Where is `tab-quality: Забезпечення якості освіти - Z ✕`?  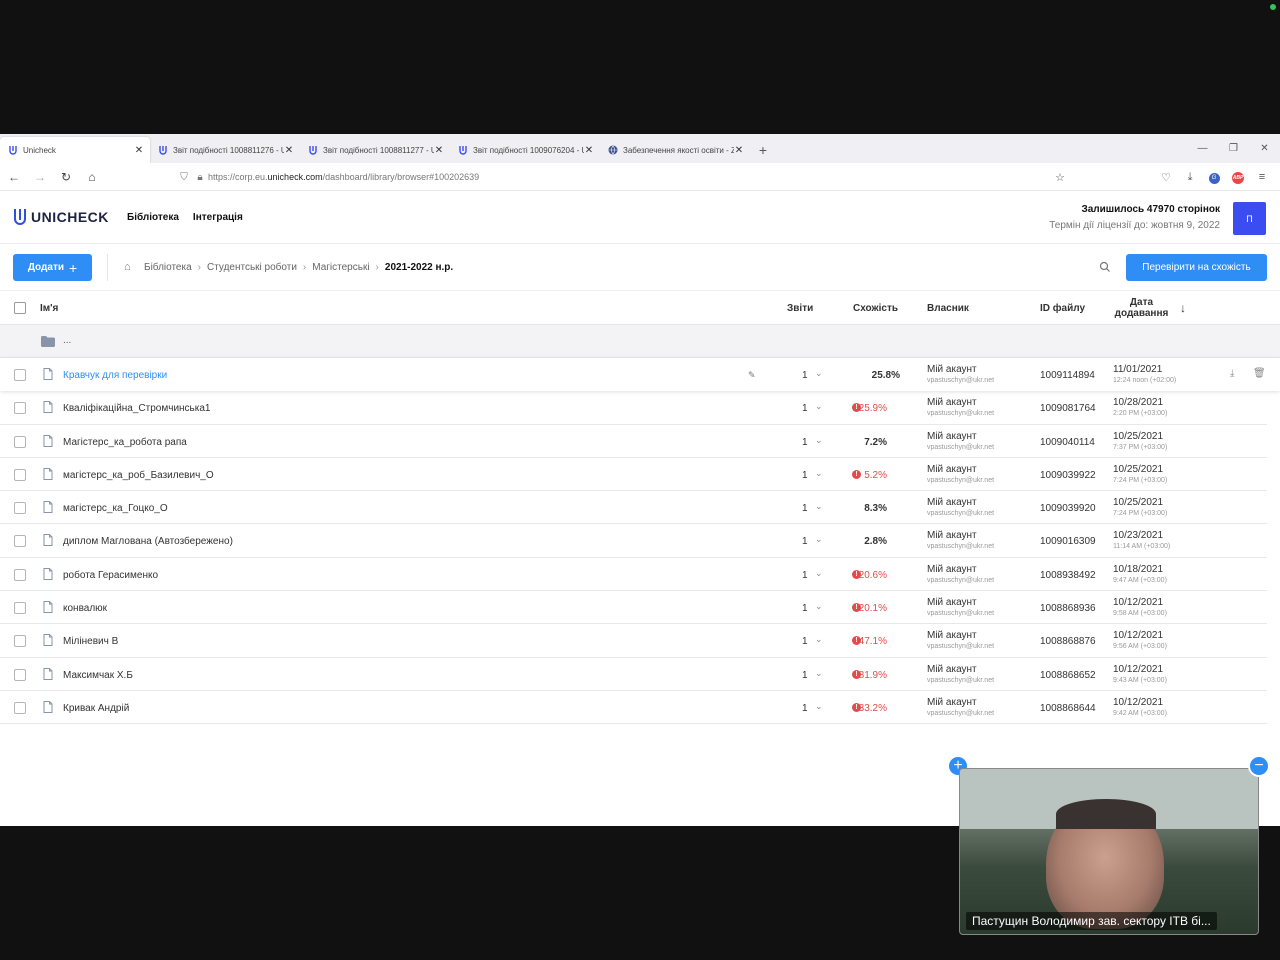 tab-quality: Забезпечення якості освіти - Z ✕ is located at coordinates (675, 150).